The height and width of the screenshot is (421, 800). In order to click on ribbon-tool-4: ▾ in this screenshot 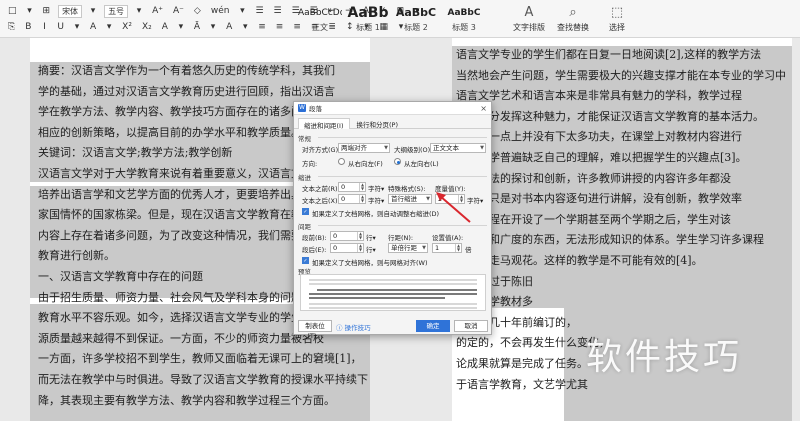, I will do `click(93, 11)`.